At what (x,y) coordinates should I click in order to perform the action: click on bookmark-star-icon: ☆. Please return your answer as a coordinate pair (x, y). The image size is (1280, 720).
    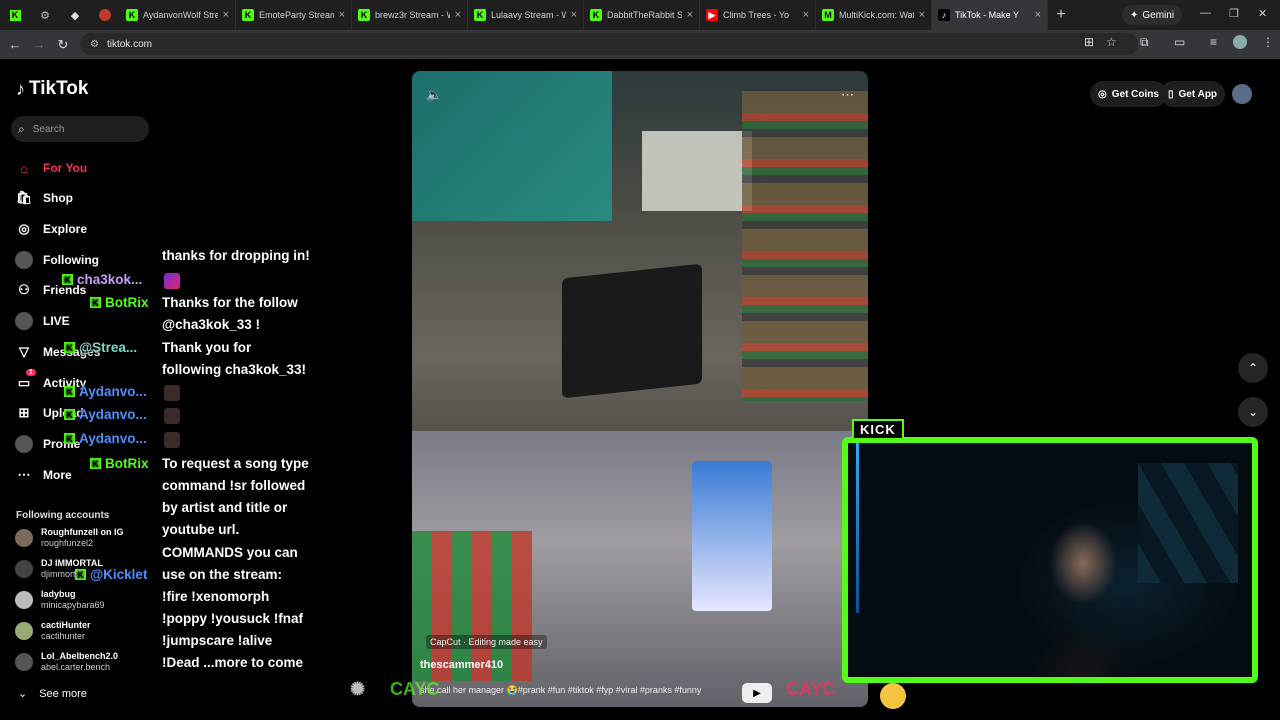
    Looking at the image, I should click on (1111, 42).